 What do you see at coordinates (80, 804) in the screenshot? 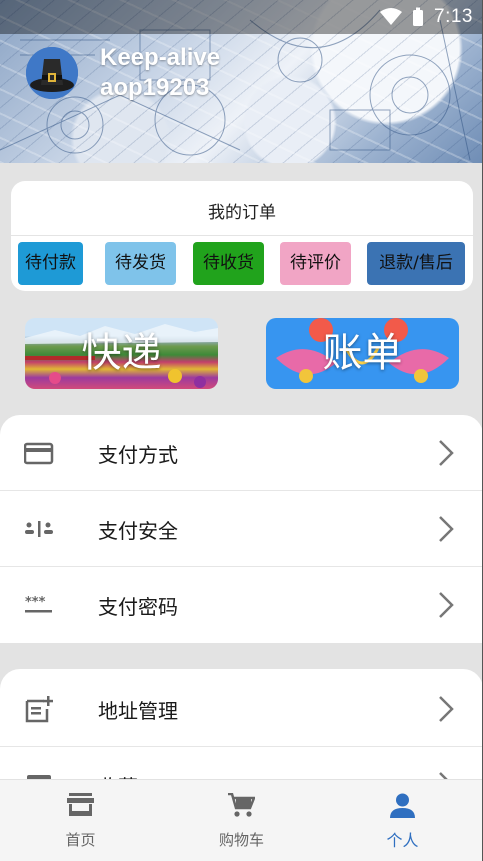
I see `store-icon` at bounding box center [80, 804].